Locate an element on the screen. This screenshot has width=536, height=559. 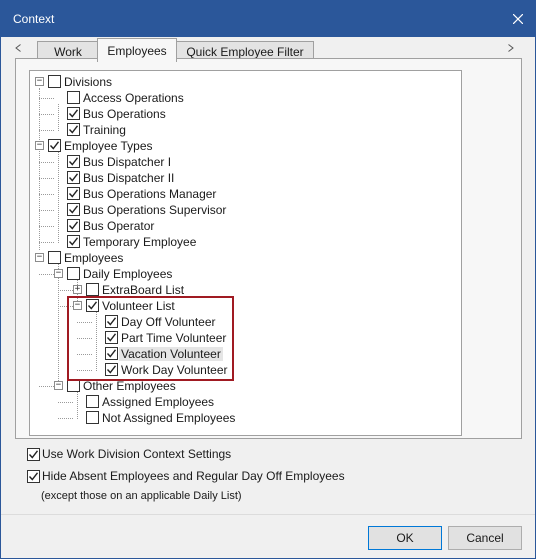
work-division-checkbox is located at coordinates (33, 454).